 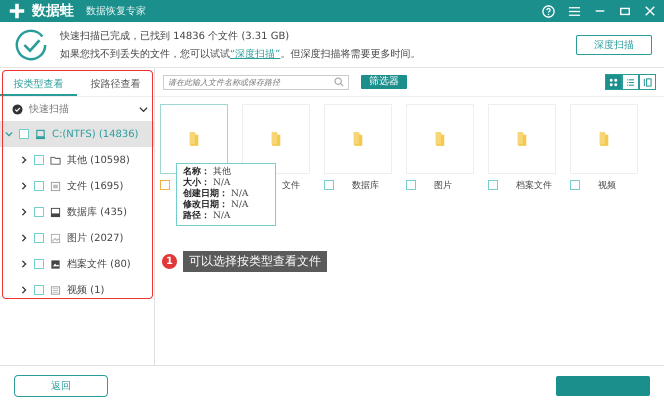 I want to click on grid-view-icon, so click(x=613, y=82).